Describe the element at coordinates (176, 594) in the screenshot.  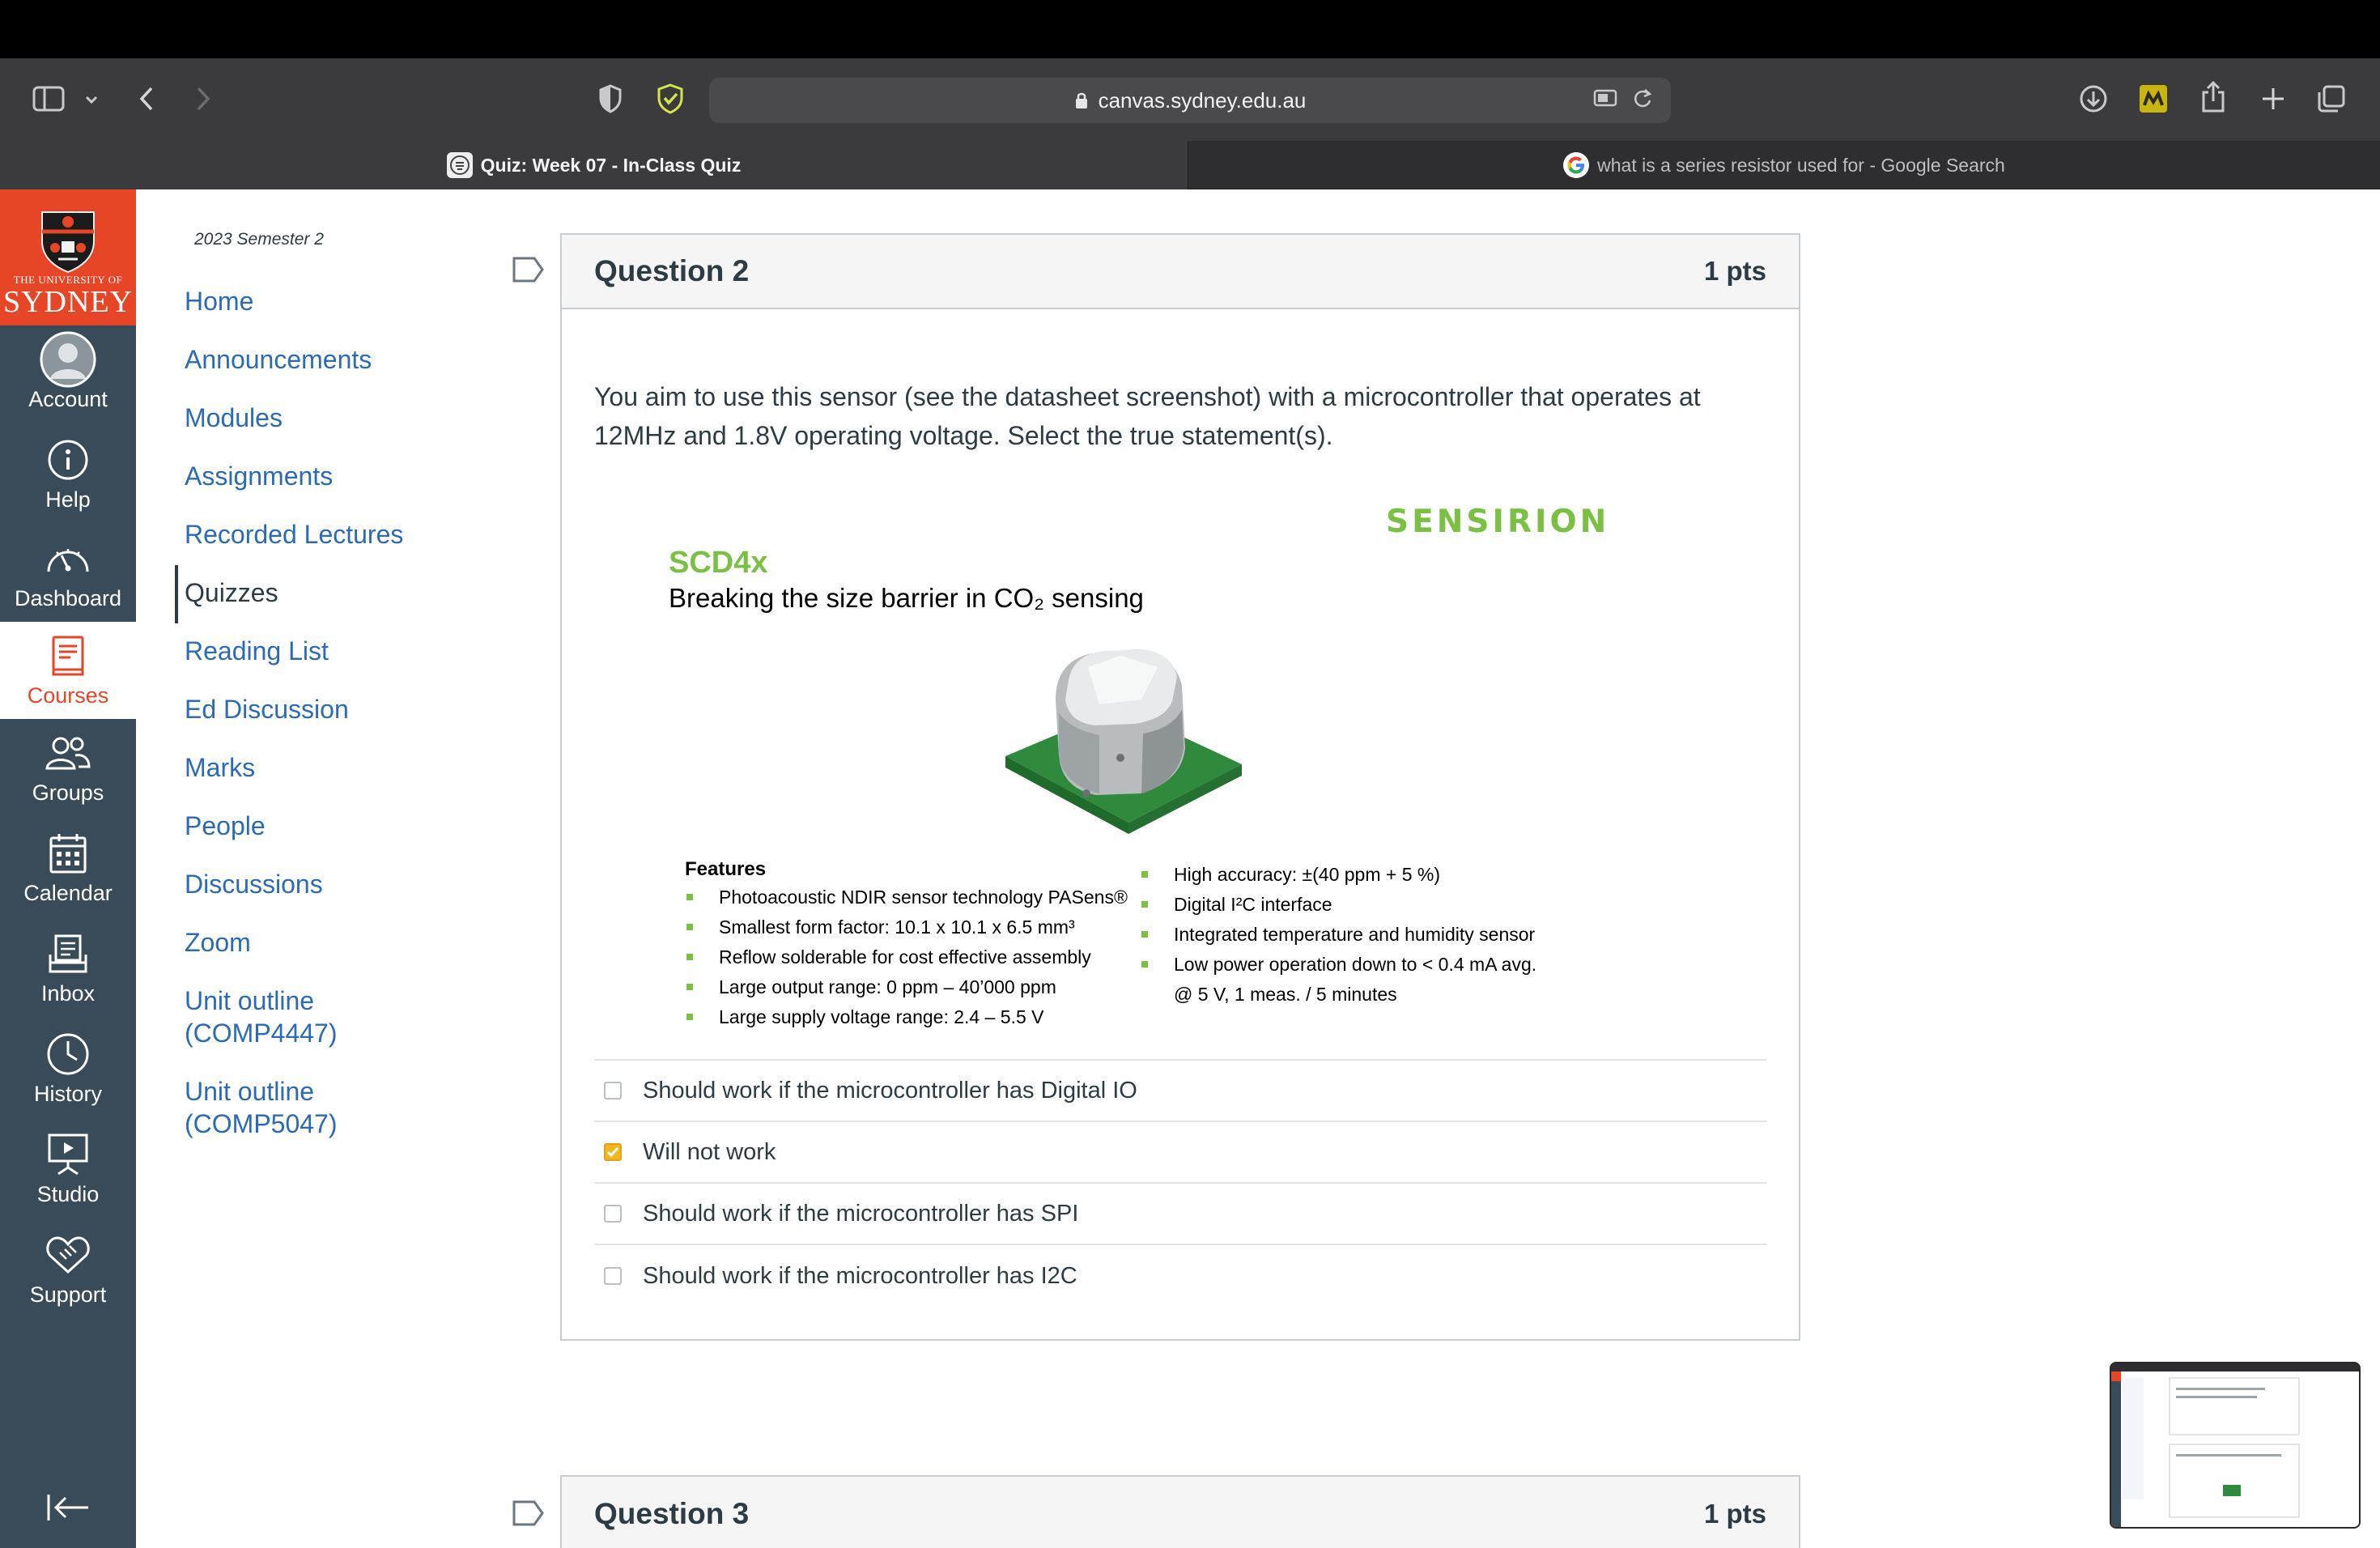
I see `active-indicator` at that location.